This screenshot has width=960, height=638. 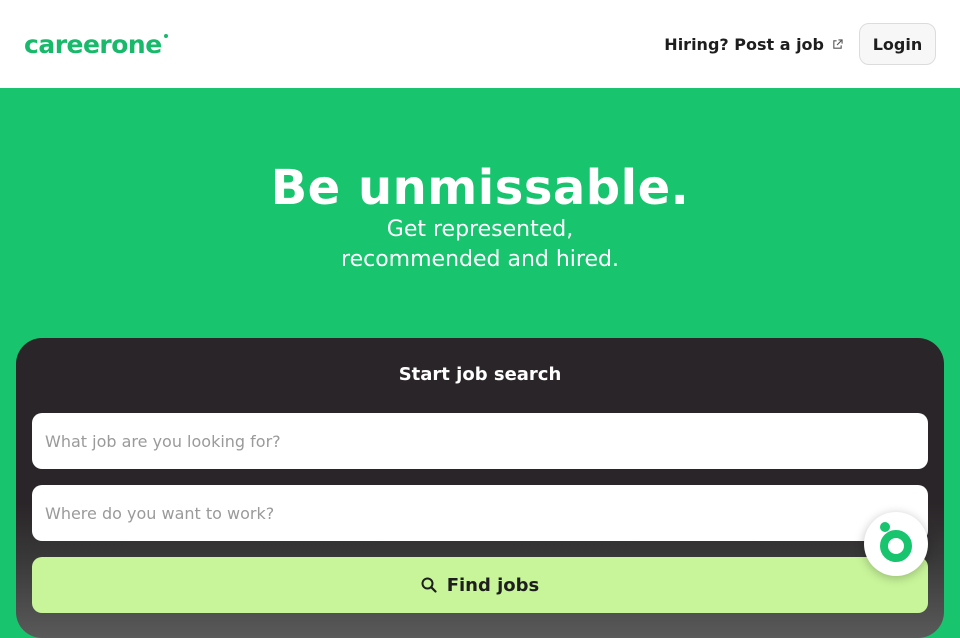 I want to click on login-button: Login, so click(x=897, y=44).